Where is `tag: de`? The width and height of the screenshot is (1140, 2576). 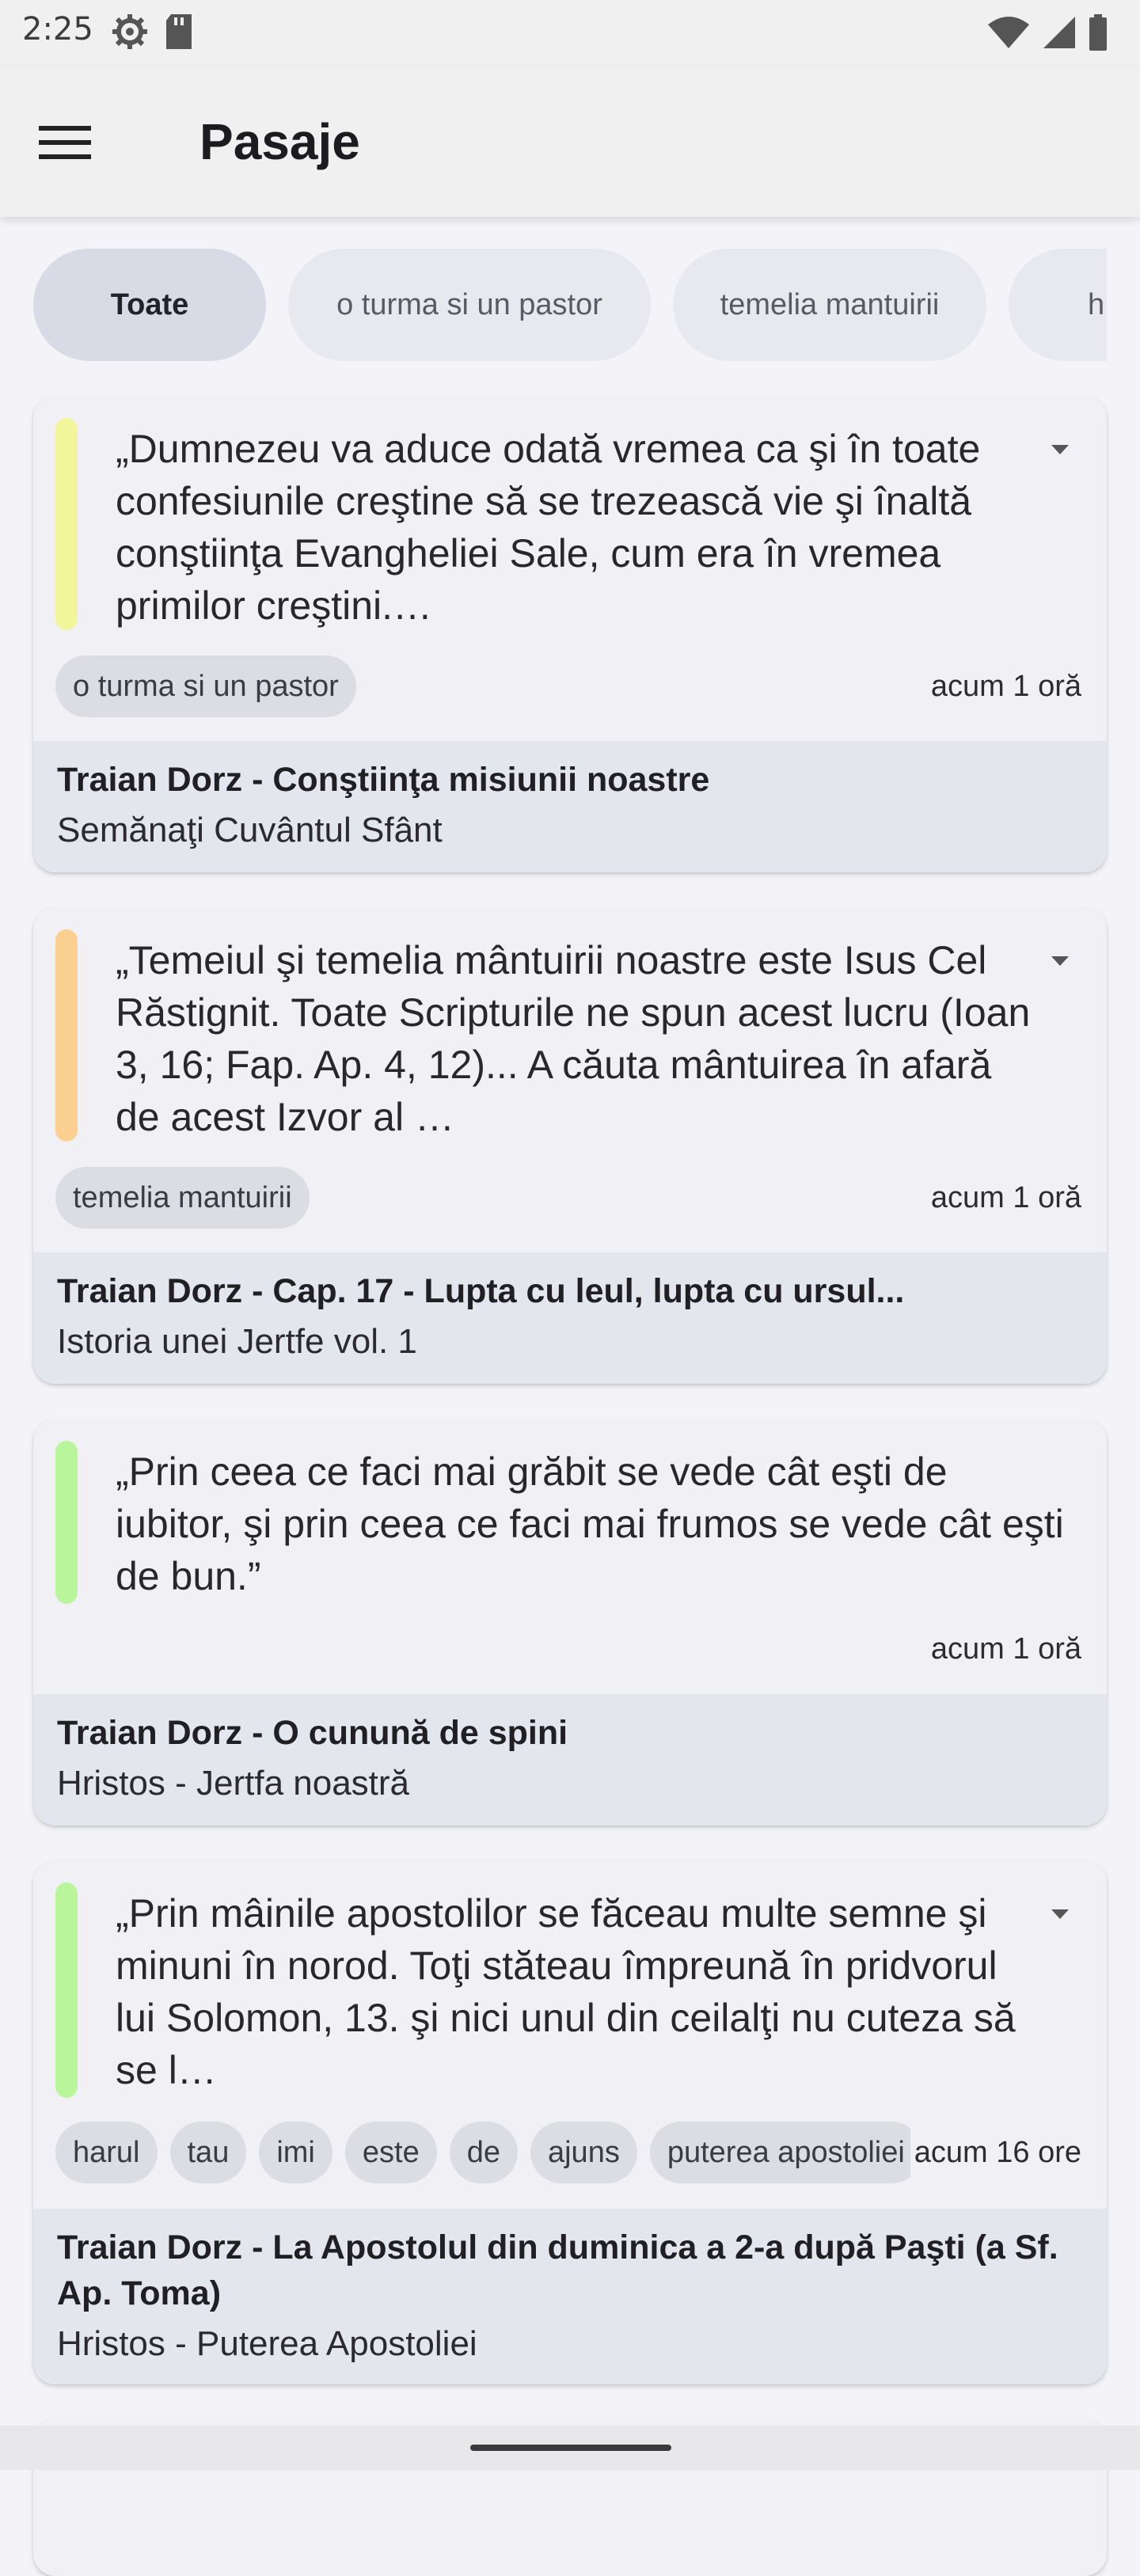 tag: de is located at coordinates (483, 2152).